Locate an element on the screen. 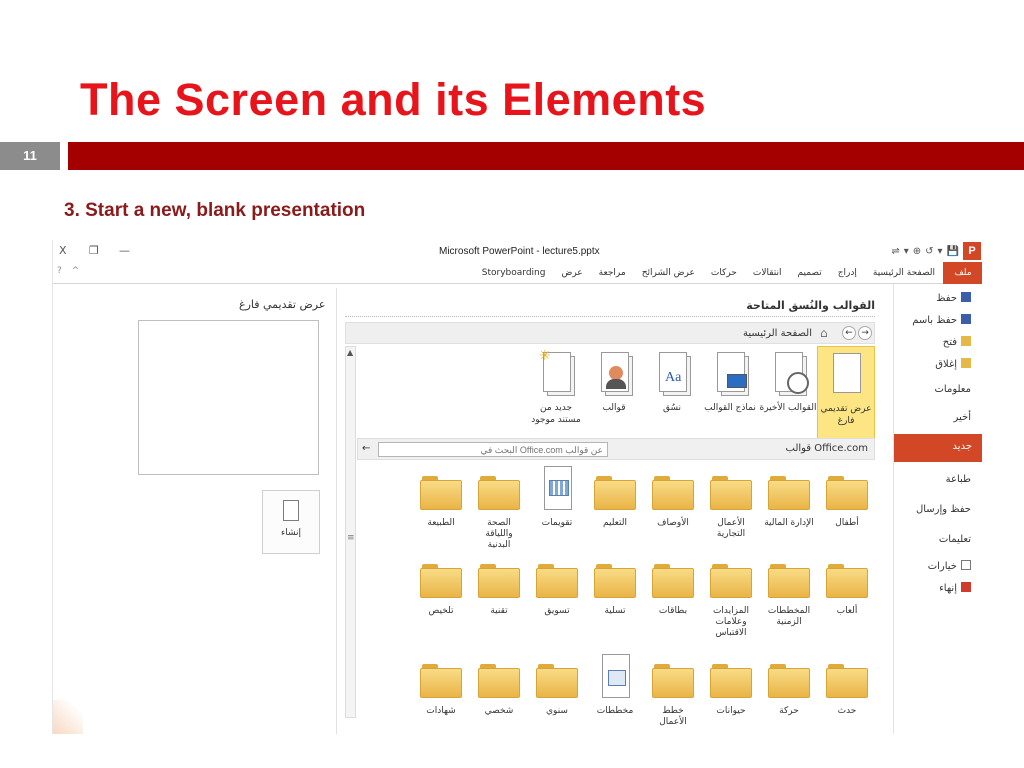 Image resolution: width=1024 pixels, height=768 pixels. folder-item: أطفال is located at coordinates (847, 502).